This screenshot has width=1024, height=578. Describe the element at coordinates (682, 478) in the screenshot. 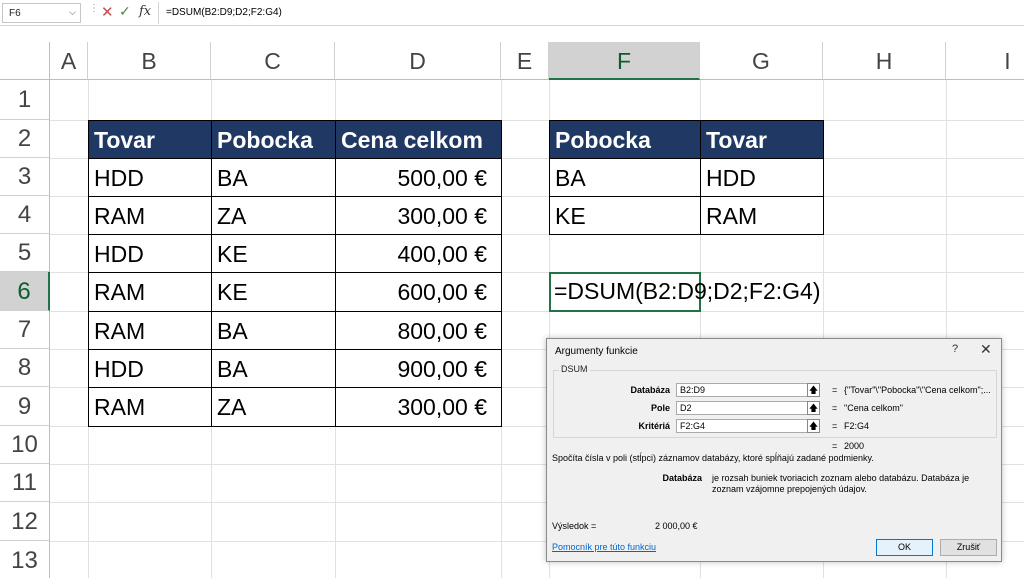

I see `arg-help-label: Databáza` at that location.